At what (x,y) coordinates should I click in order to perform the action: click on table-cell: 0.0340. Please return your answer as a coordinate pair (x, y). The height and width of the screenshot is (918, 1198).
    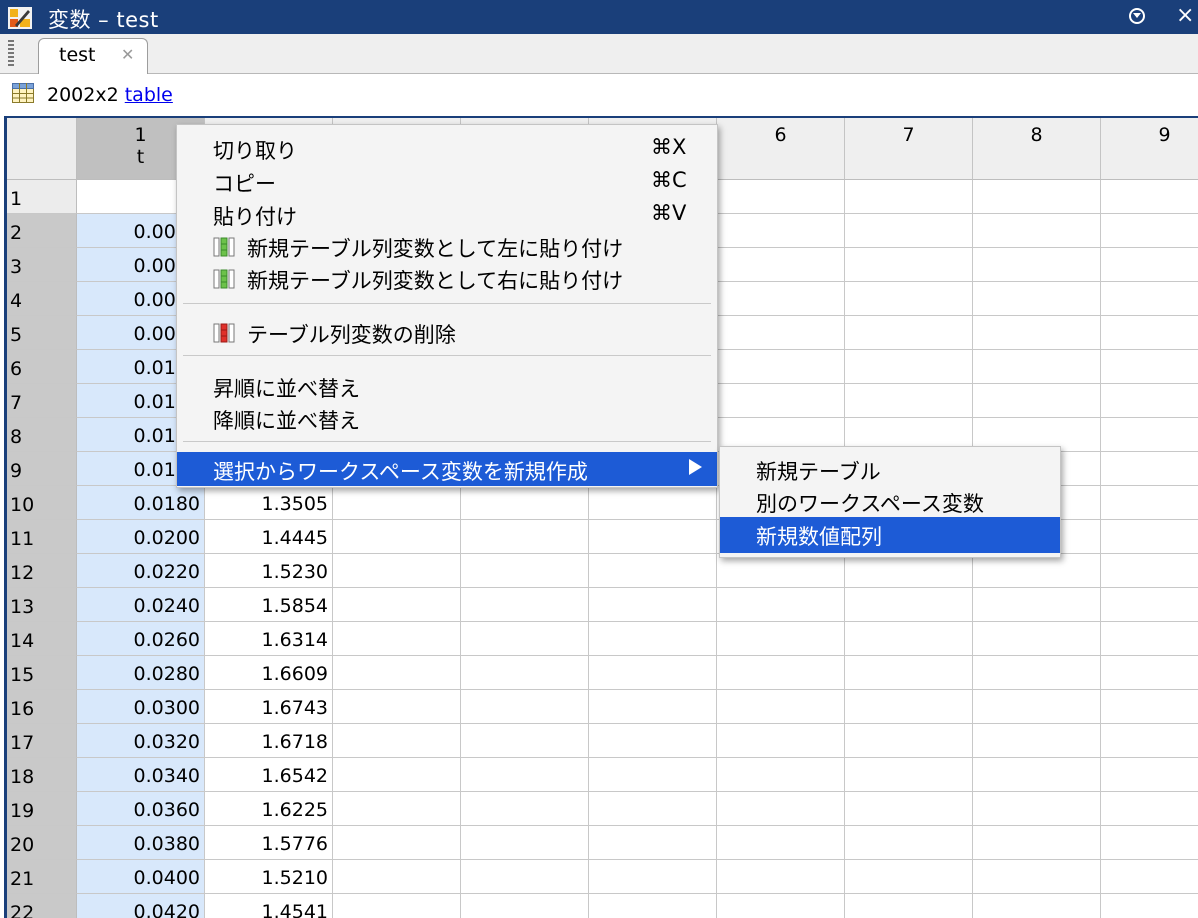
    Looking at the image, I should click on (141, 775).